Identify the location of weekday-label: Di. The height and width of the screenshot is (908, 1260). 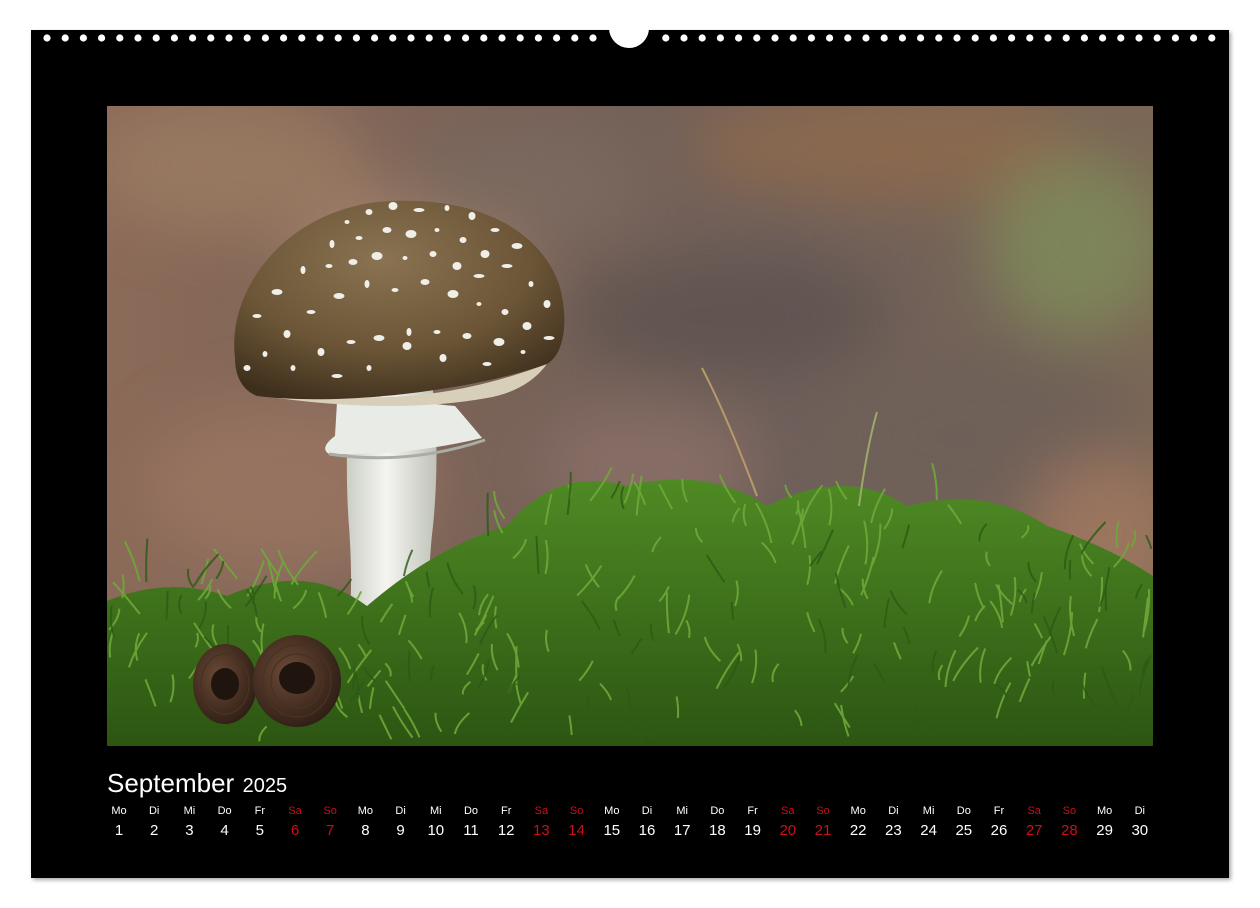
(647, 811).